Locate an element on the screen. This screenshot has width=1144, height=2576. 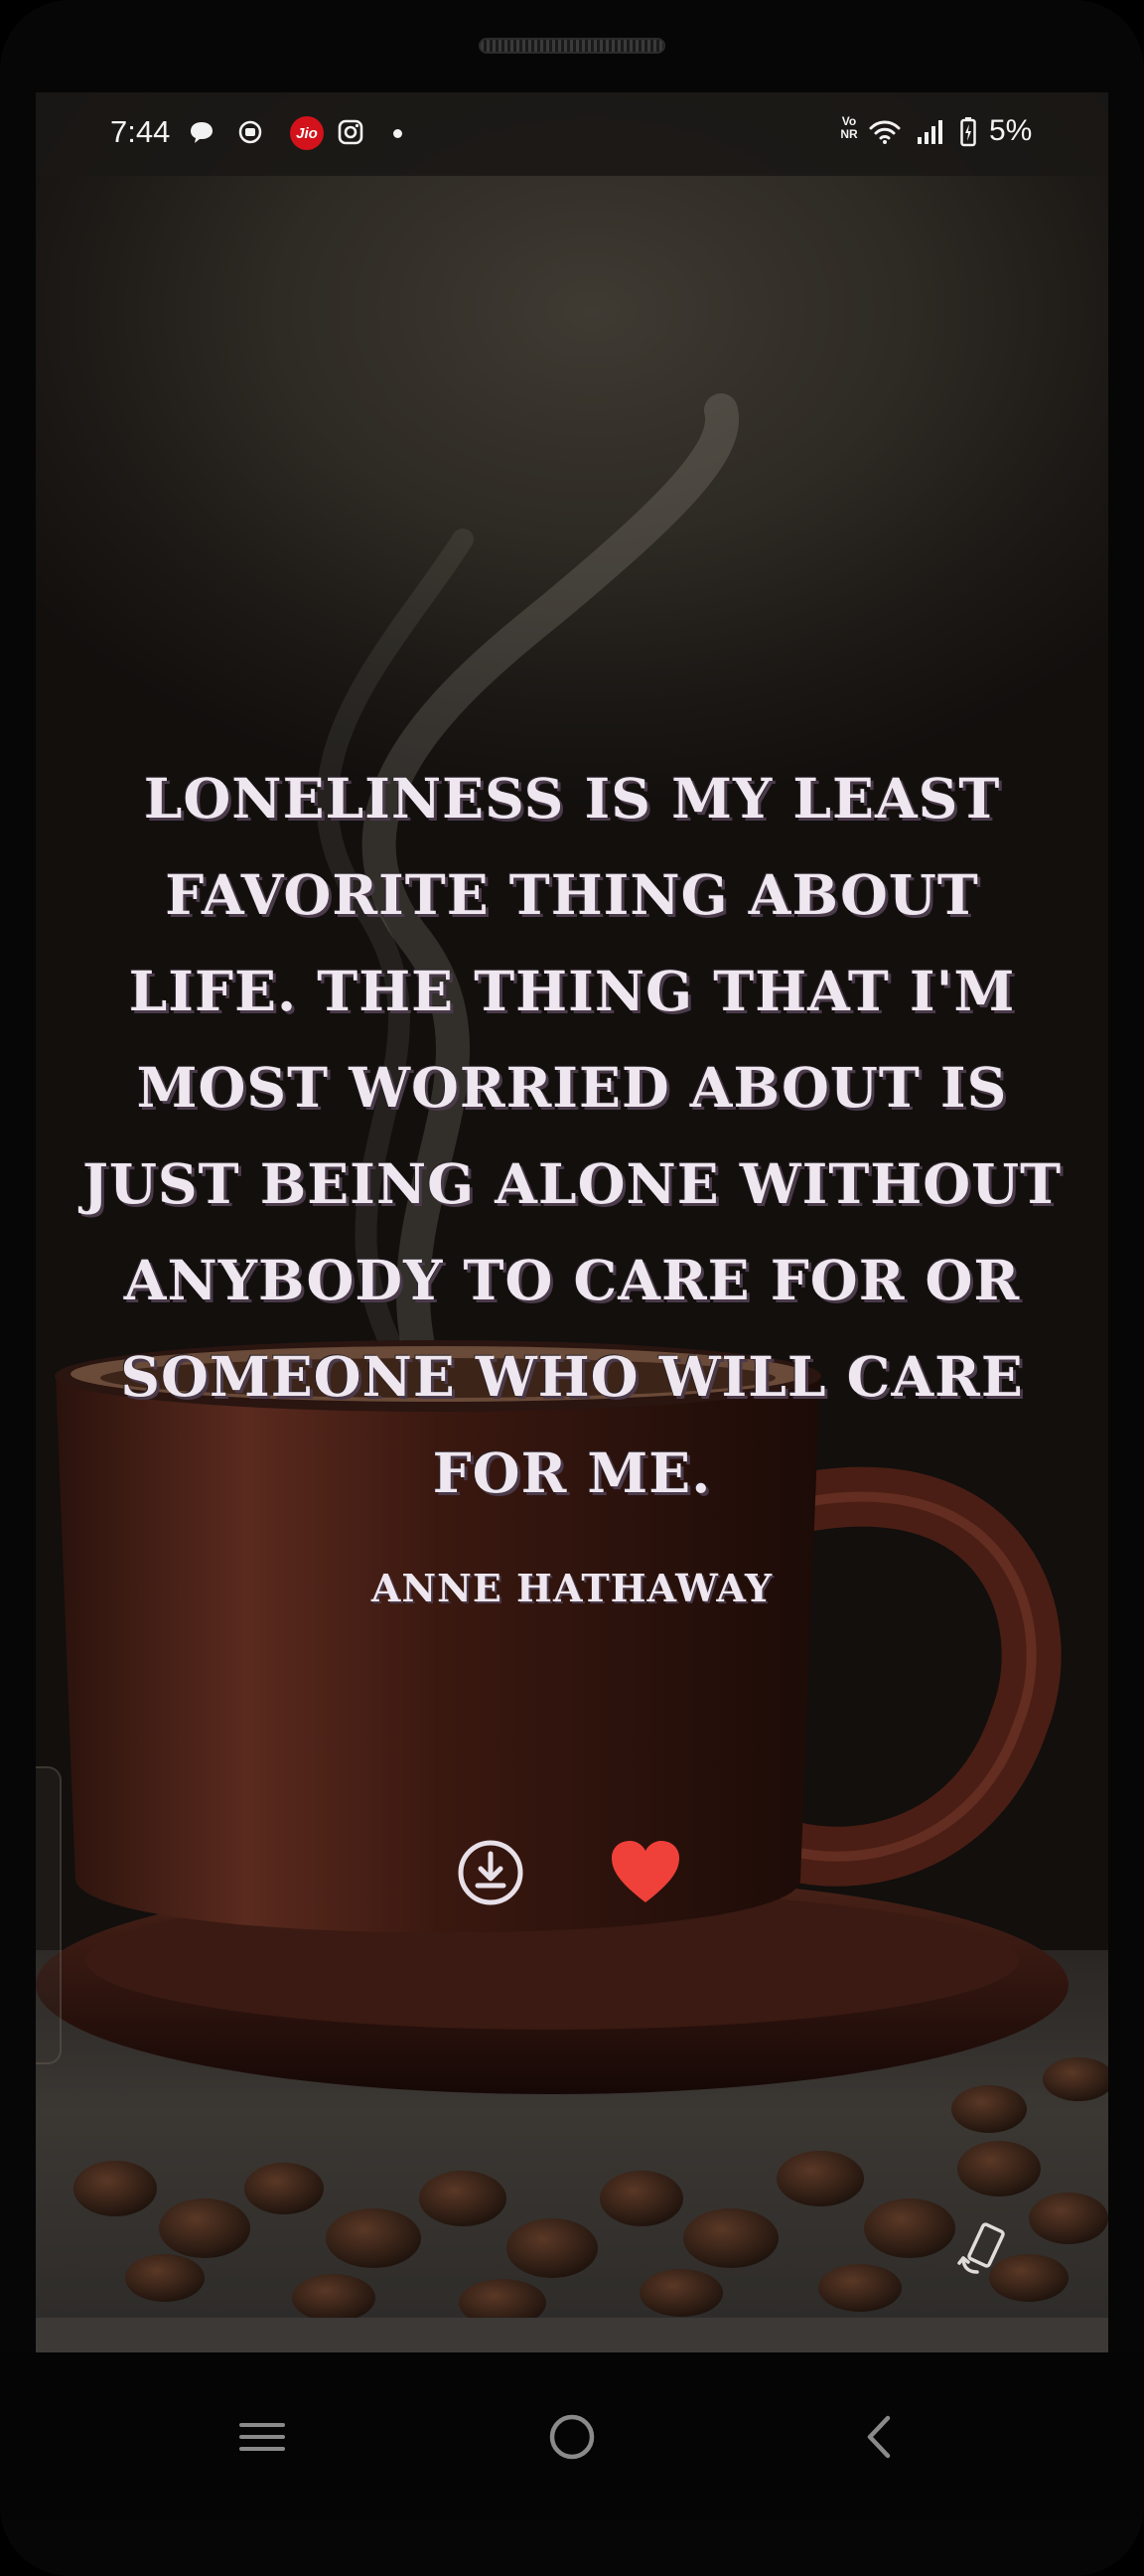
volte-bottom-label: NR is located at coordinates (849, 134).